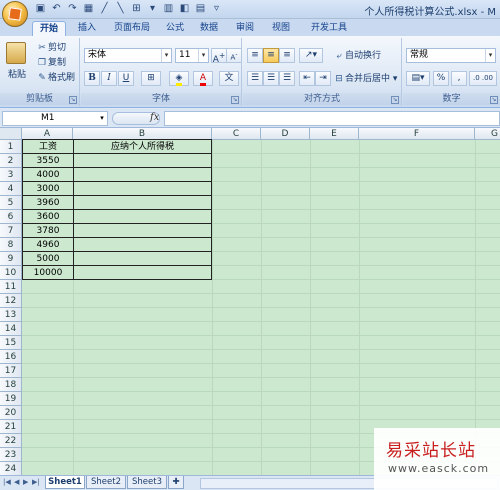 Image resolution: width=500 pixels, height=490 pixels. I want to click on cell-salary: 3960, so click(48, 203).